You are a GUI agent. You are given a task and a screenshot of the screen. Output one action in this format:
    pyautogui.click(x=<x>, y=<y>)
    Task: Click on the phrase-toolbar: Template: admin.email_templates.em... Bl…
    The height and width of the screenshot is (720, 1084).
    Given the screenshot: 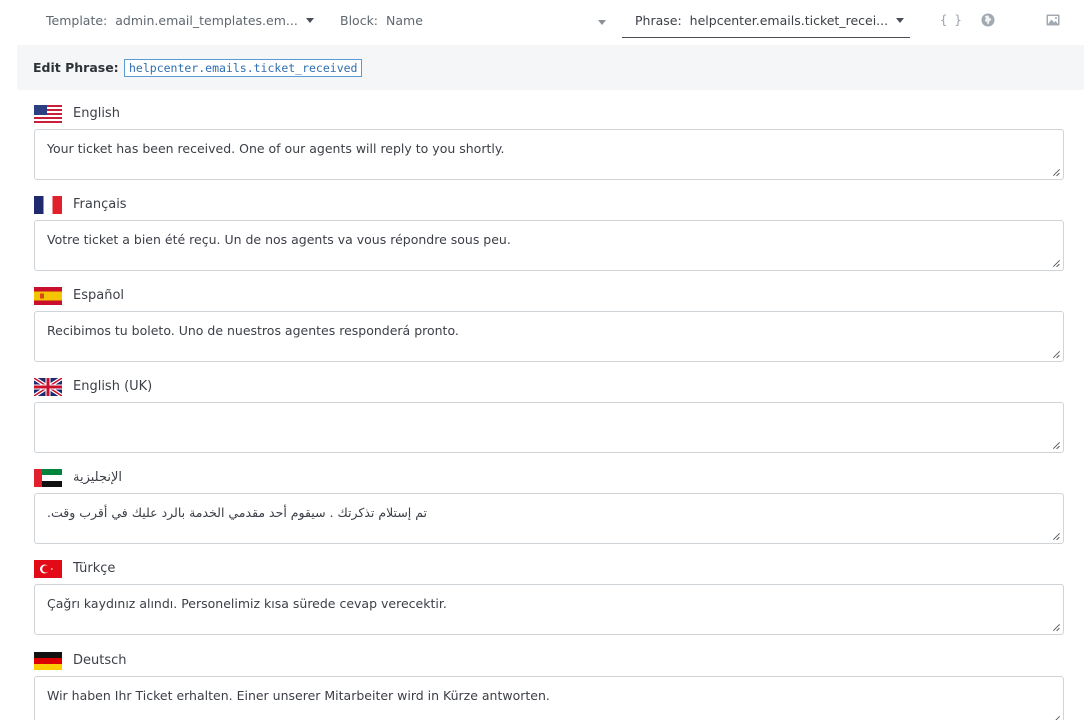 What is the action you would take?
    pyautogui.click(x=542, y=22)
    